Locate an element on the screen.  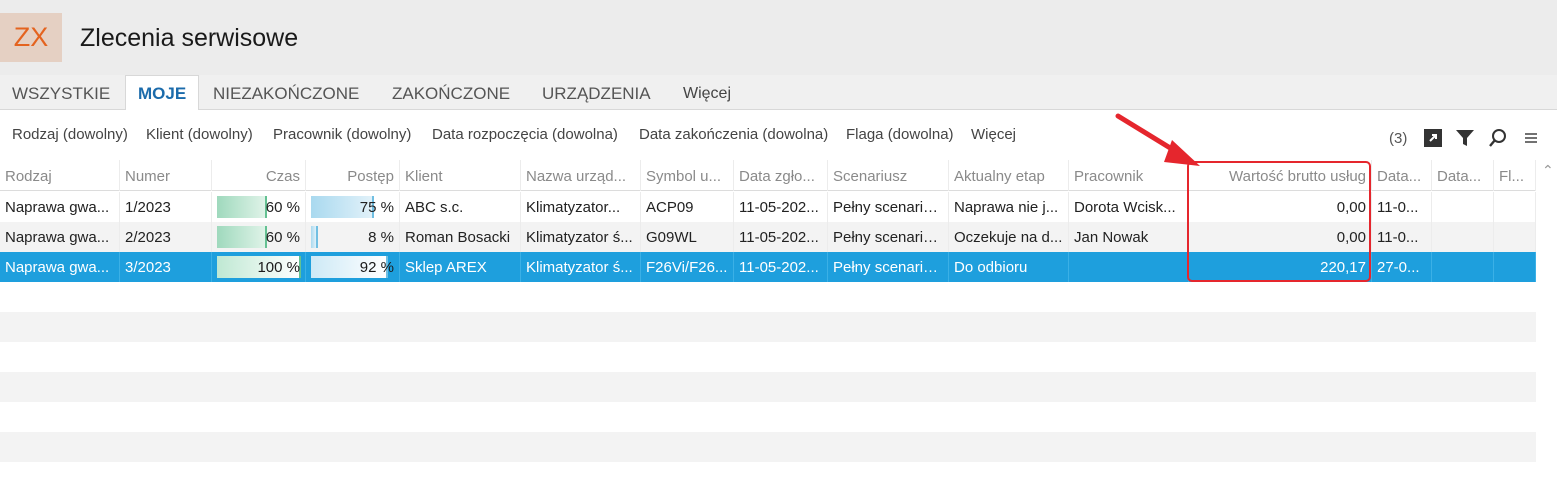
cell-pracownik is located at coordinates (1129, 267).